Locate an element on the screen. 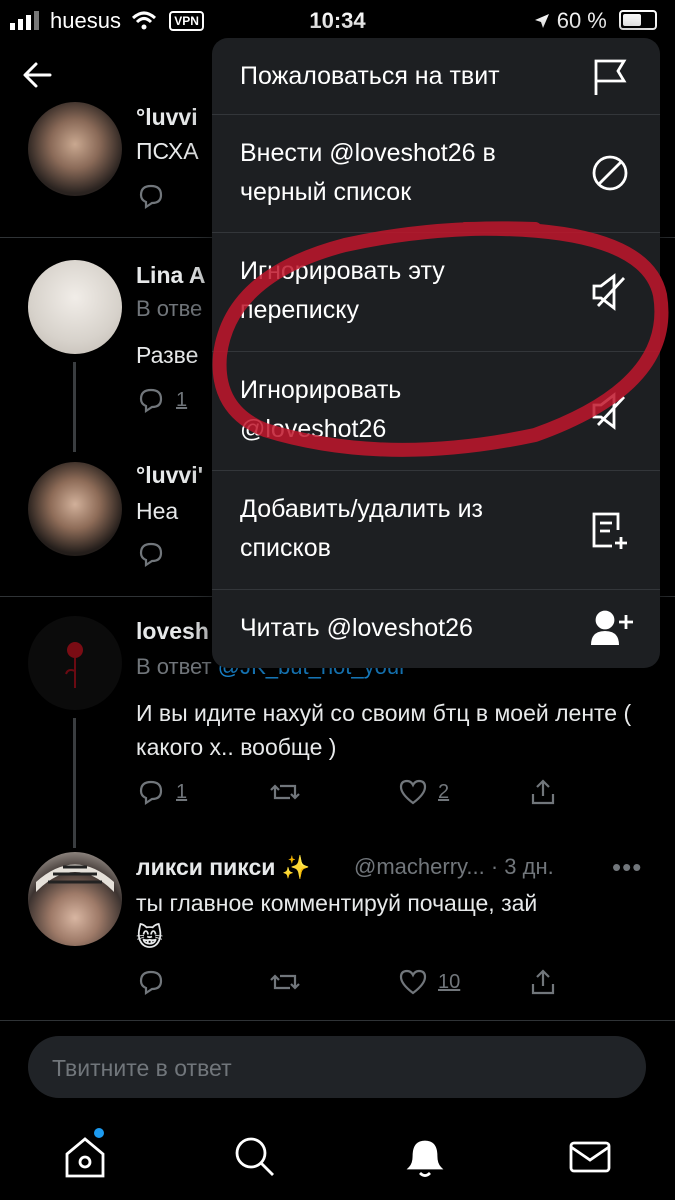 Image resolution: width=675 pixels, height=1200 pixels. notification-dot is located at coordinates (99, 1133).